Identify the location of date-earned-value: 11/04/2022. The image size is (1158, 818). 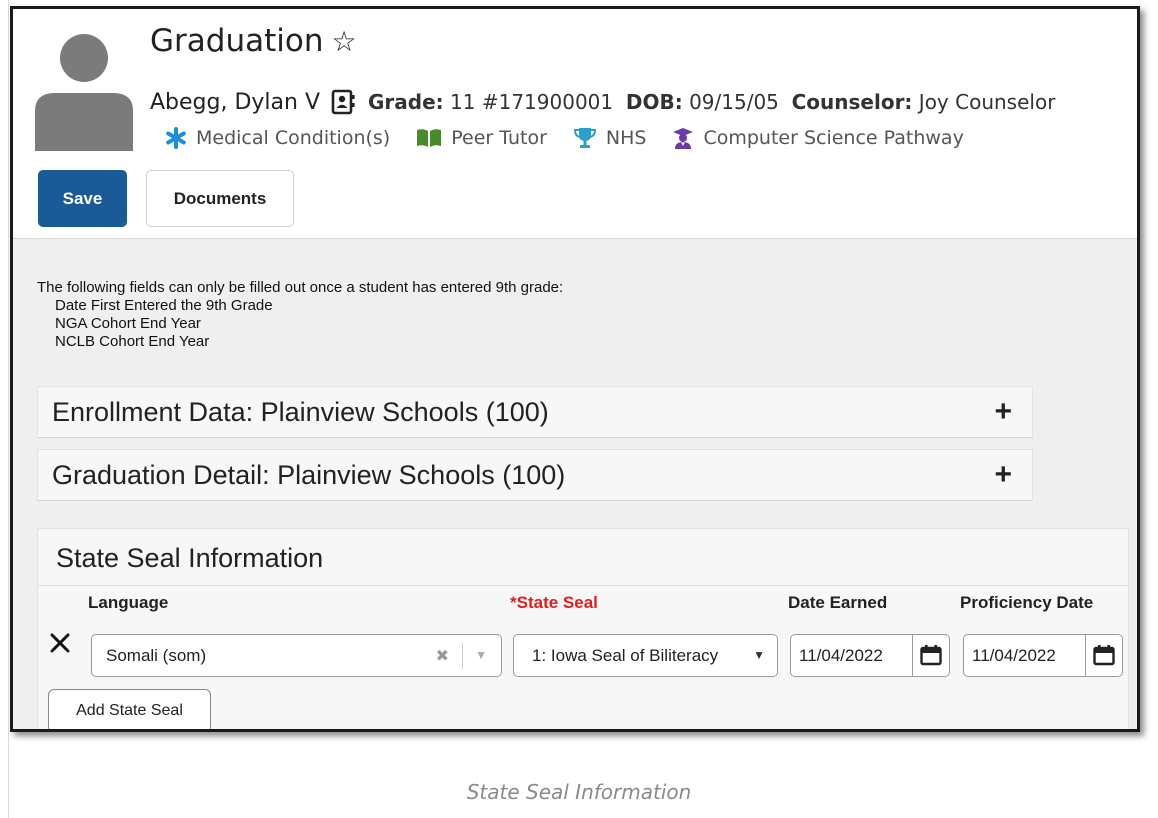
(841, 655).